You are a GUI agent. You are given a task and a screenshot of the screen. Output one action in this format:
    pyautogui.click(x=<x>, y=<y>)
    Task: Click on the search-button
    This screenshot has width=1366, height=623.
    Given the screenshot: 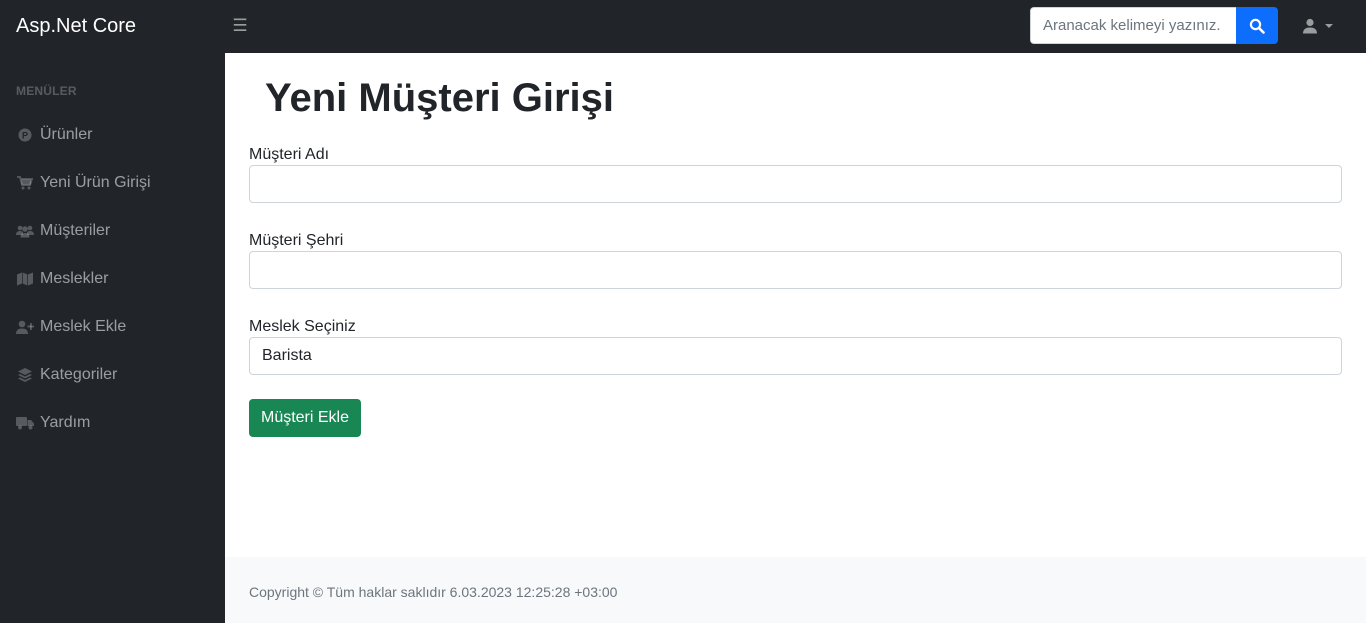 What is the action you would take?
    pyautogui.click(x=1257, y=25)
    